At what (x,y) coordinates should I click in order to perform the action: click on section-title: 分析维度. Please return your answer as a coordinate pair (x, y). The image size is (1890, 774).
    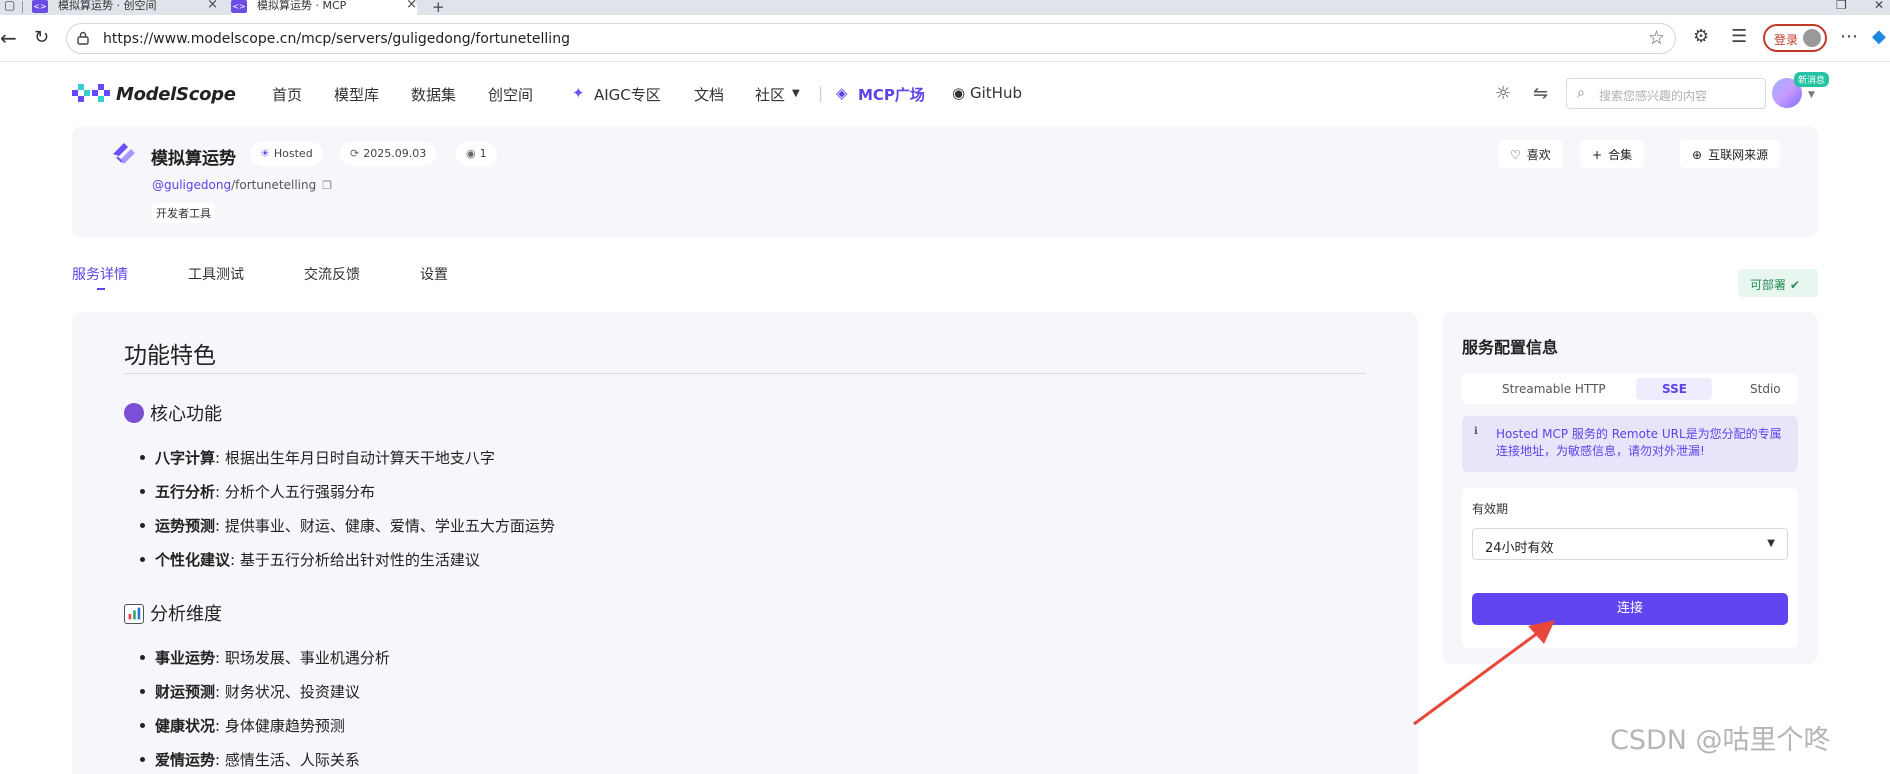
    Looking at the image, I should click on (186, 614).